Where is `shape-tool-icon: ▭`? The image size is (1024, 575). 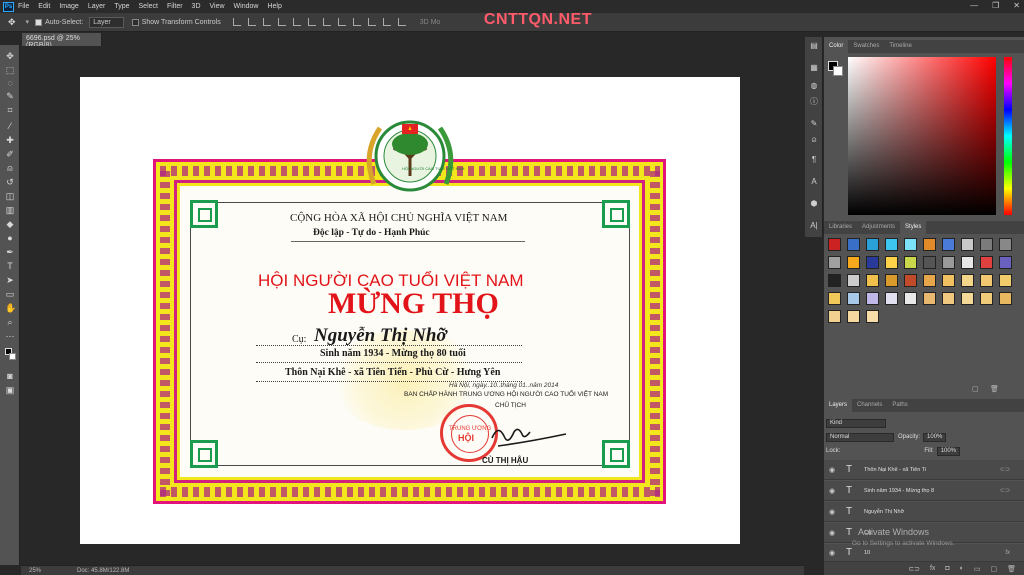 shape-tool-icon: ▭ is located at coordinates (10, 294).